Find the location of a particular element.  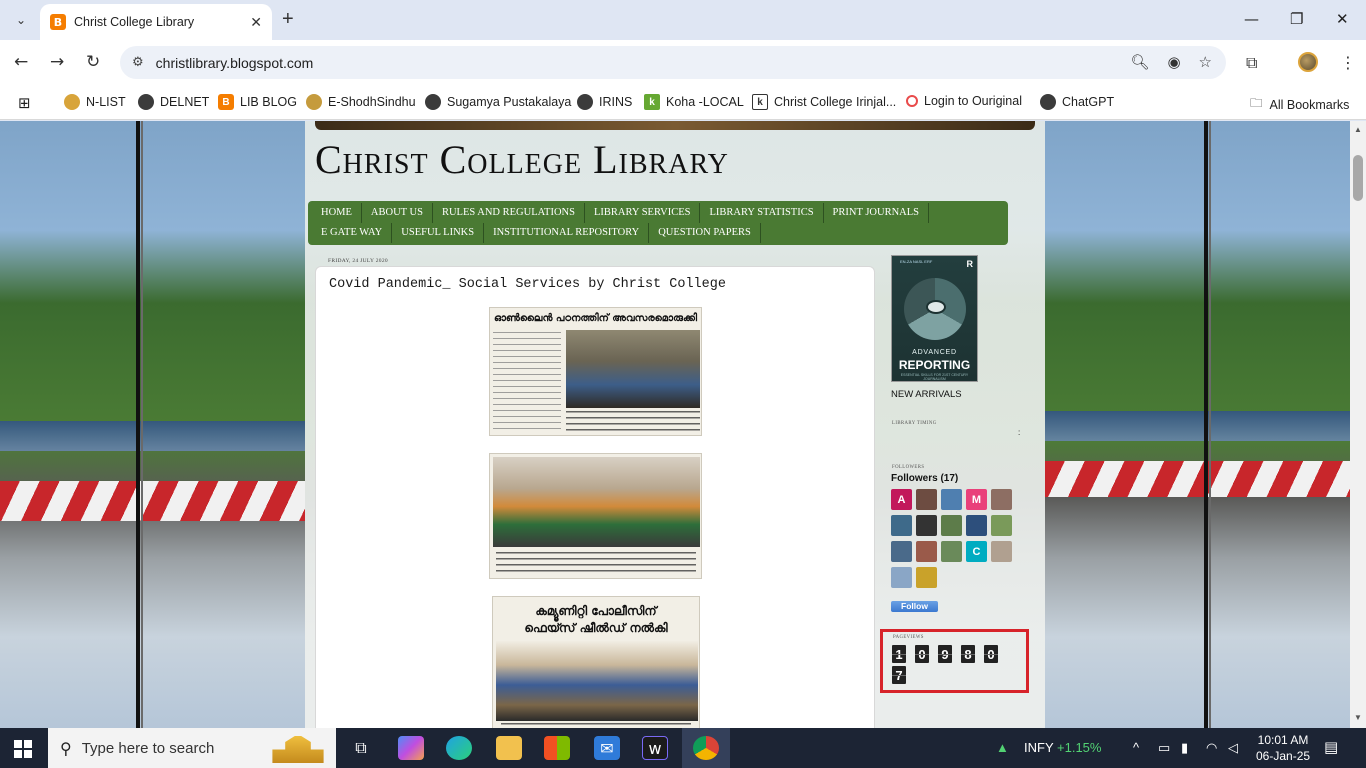

clipping-photo is located at coordinates (633, 369).